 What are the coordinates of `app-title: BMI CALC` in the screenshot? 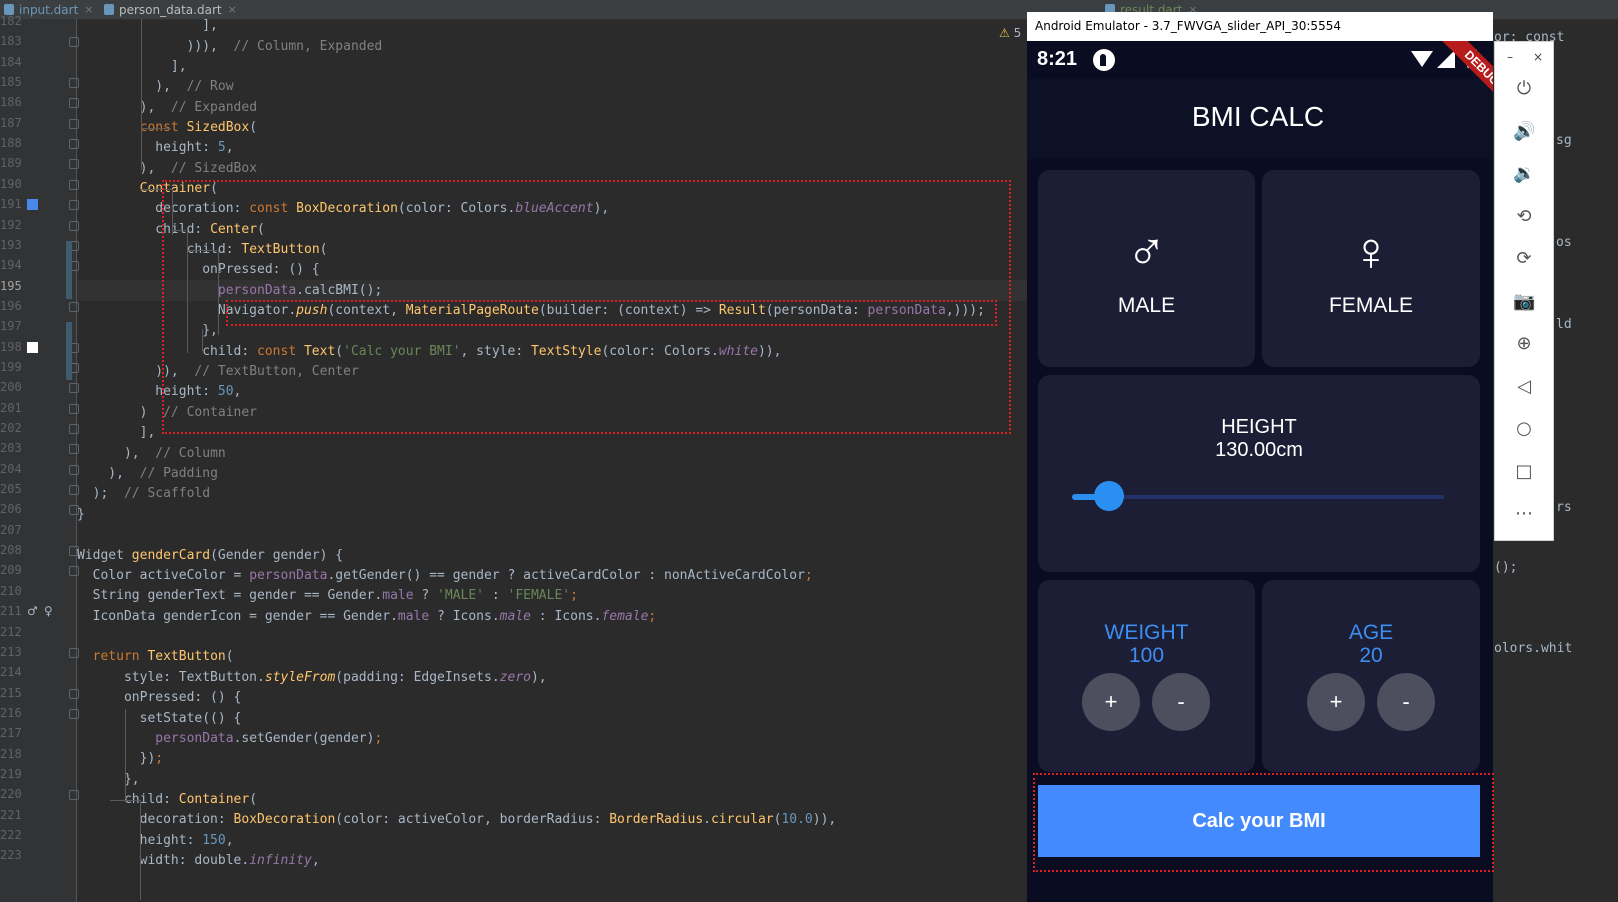 It's located at (1258, 116).